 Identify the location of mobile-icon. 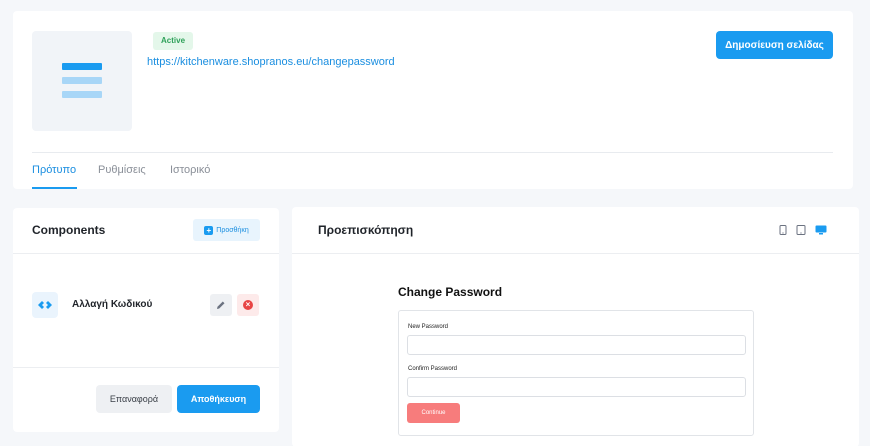
(783, 230).